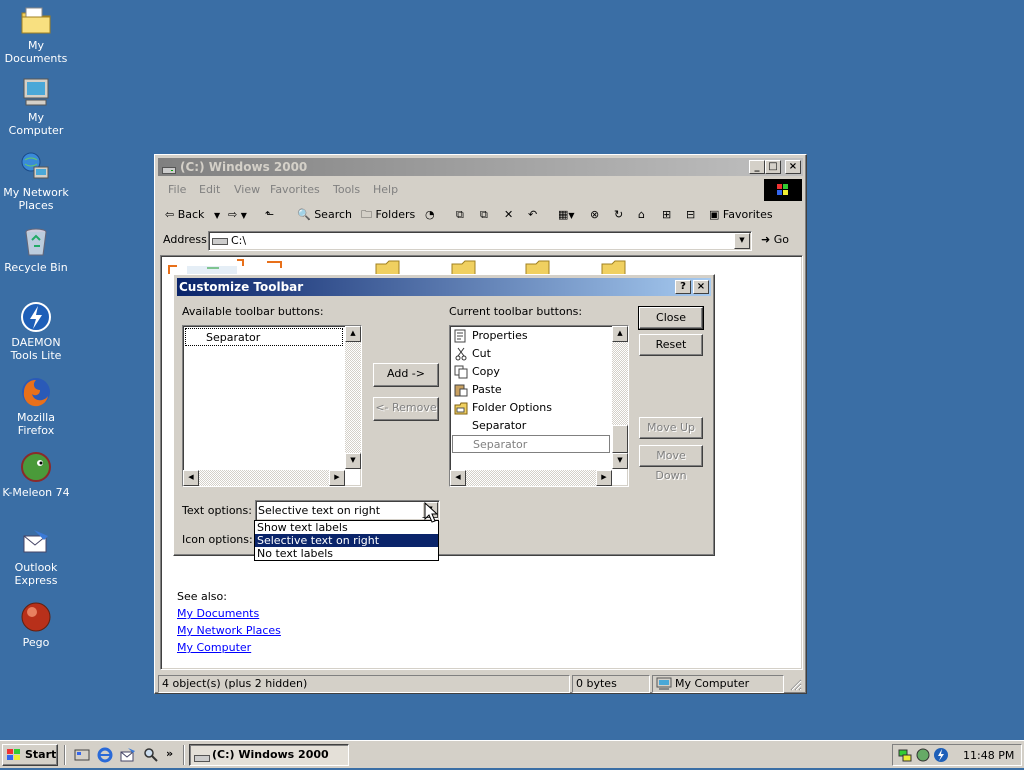  Describe the element at coordinates (209, 189) in the screenshot. I see `menu-edit: Edit` at that location.